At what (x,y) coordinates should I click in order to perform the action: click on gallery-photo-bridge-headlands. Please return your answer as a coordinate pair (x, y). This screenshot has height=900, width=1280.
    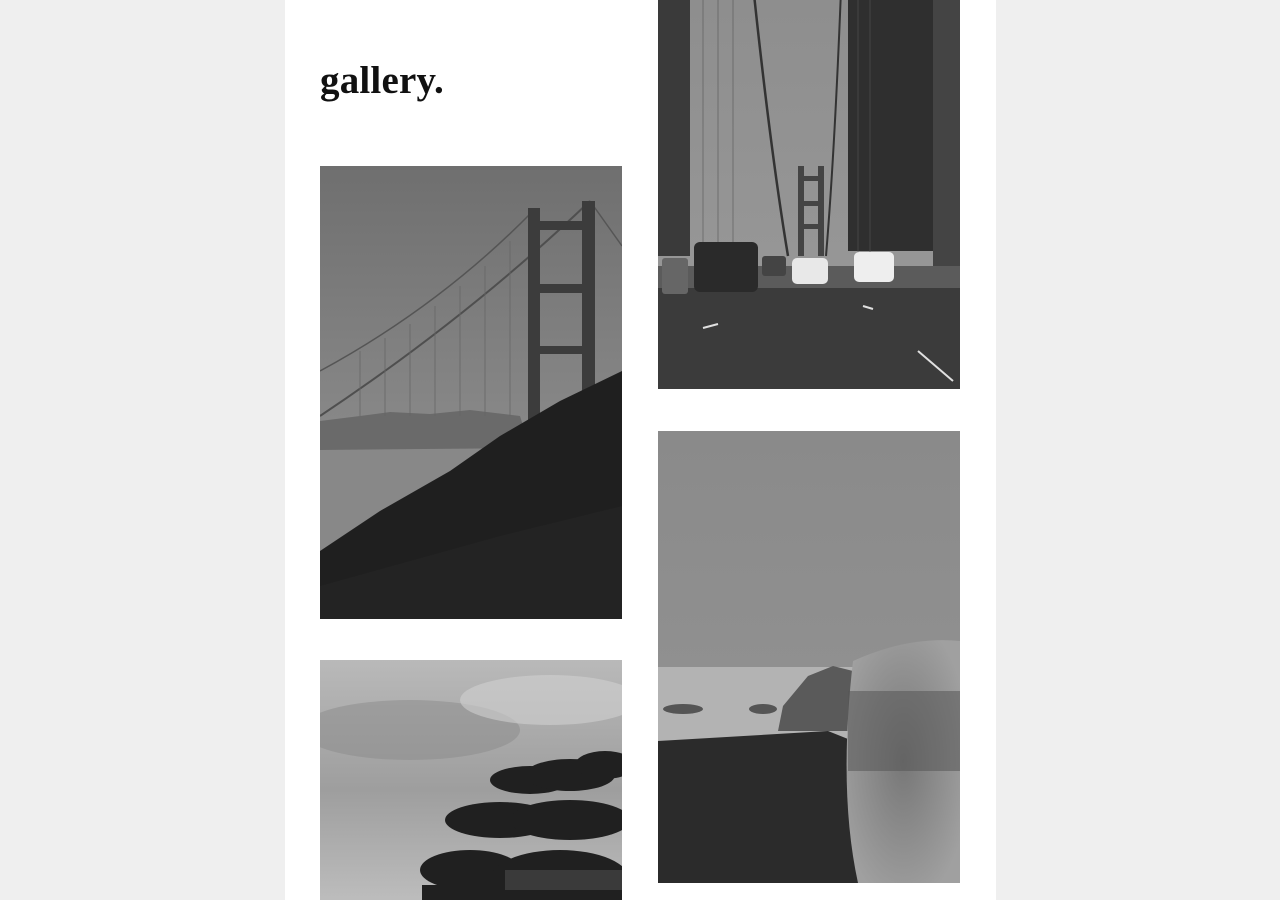
    Looking at the image, I should click on (471, 392).